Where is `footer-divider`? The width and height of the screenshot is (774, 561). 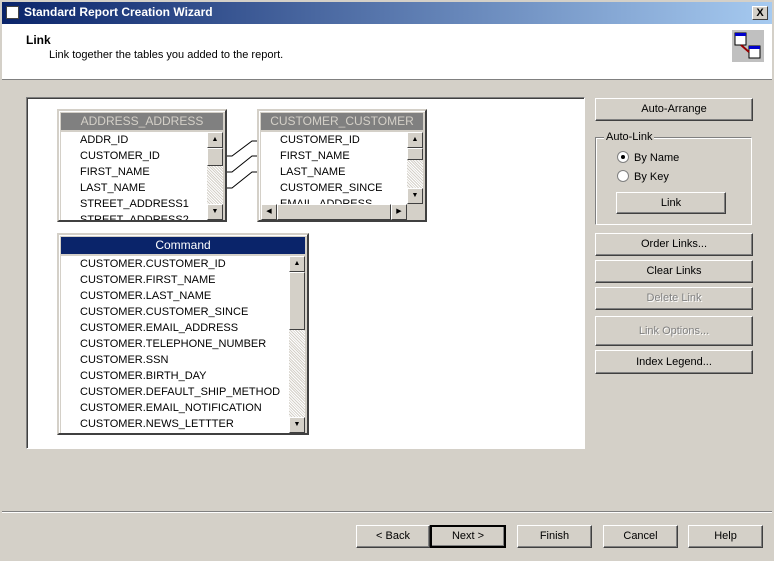
footer-divider is located at coordinates (387, 512).